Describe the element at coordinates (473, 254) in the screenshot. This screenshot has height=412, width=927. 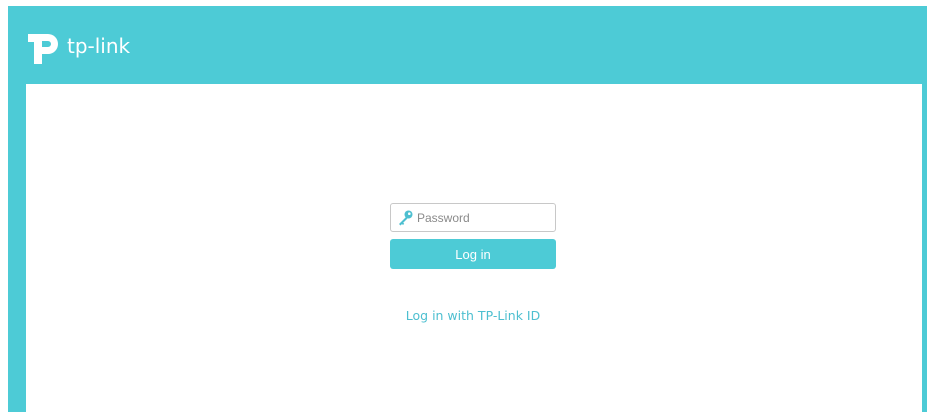
I see `login-button: Log in` at that location.